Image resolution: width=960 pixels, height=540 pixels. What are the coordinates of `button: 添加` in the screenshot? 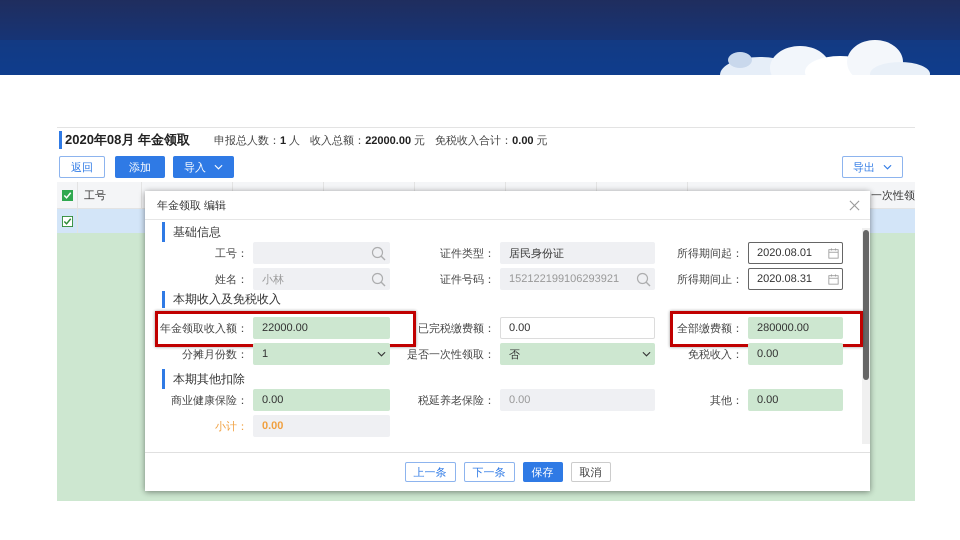 It's located at (140, 167).